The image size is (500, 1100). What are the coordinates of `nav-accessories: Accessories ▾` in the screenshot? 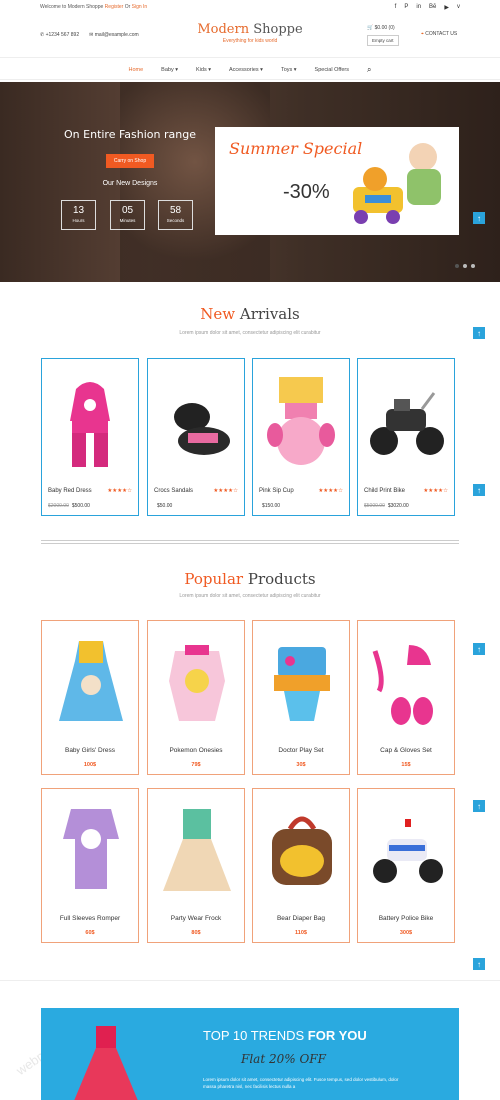 It's located at (246, 70).